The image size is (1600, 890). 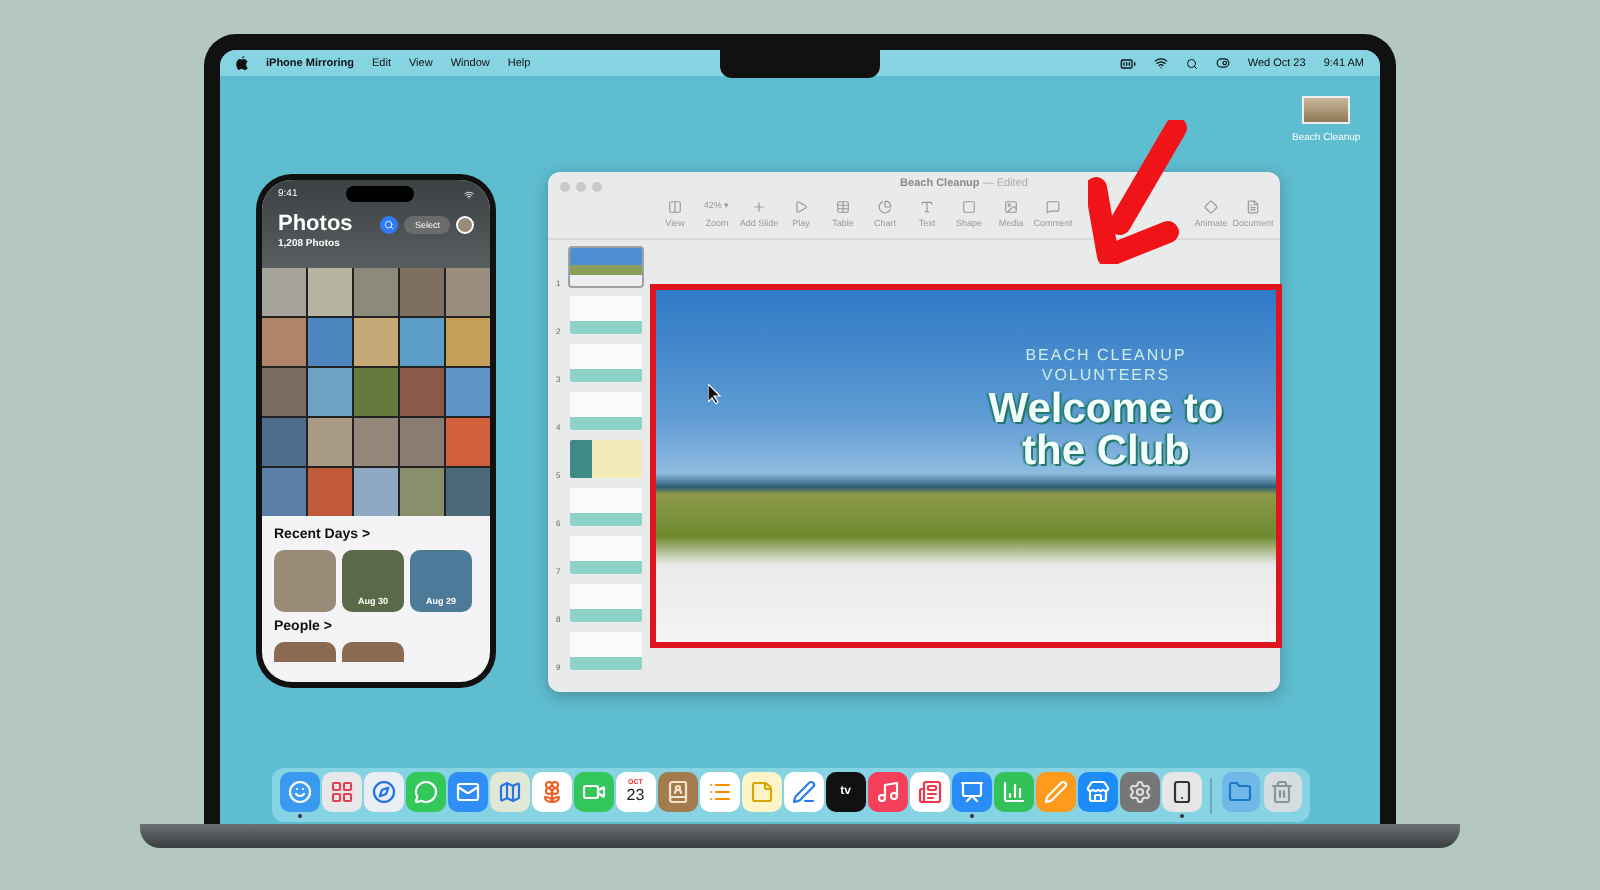 I want to click on phone-icon, so click(x=1181, y=792).